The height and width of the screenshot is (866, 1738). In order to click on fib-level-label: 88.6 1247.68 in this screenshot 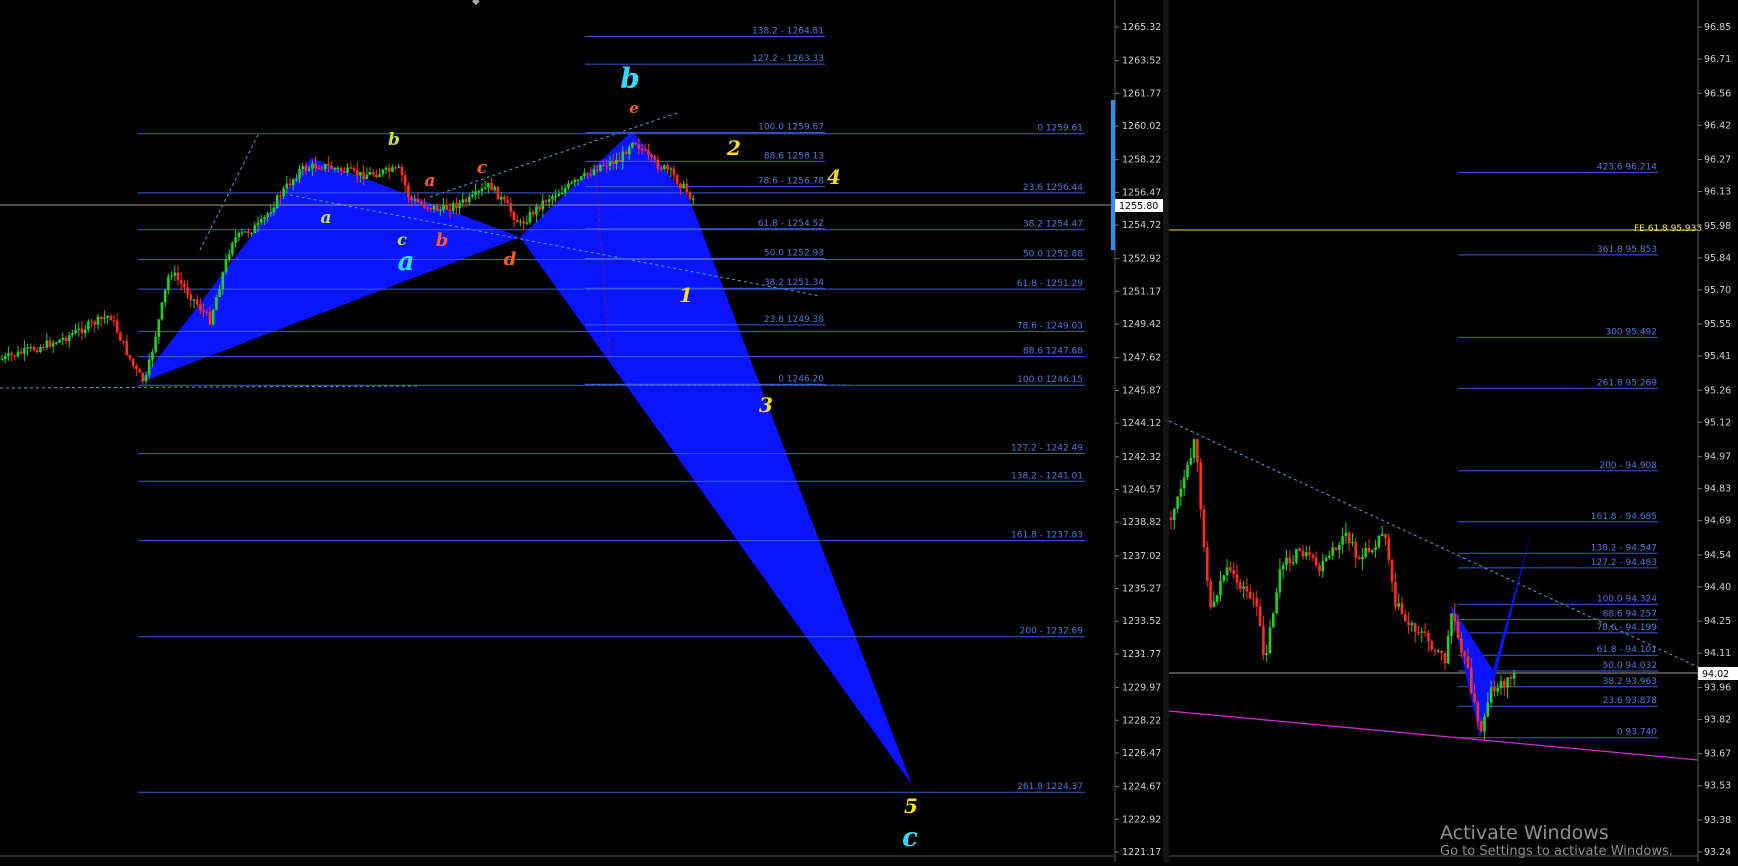, I will do `click(1053, 352)`.